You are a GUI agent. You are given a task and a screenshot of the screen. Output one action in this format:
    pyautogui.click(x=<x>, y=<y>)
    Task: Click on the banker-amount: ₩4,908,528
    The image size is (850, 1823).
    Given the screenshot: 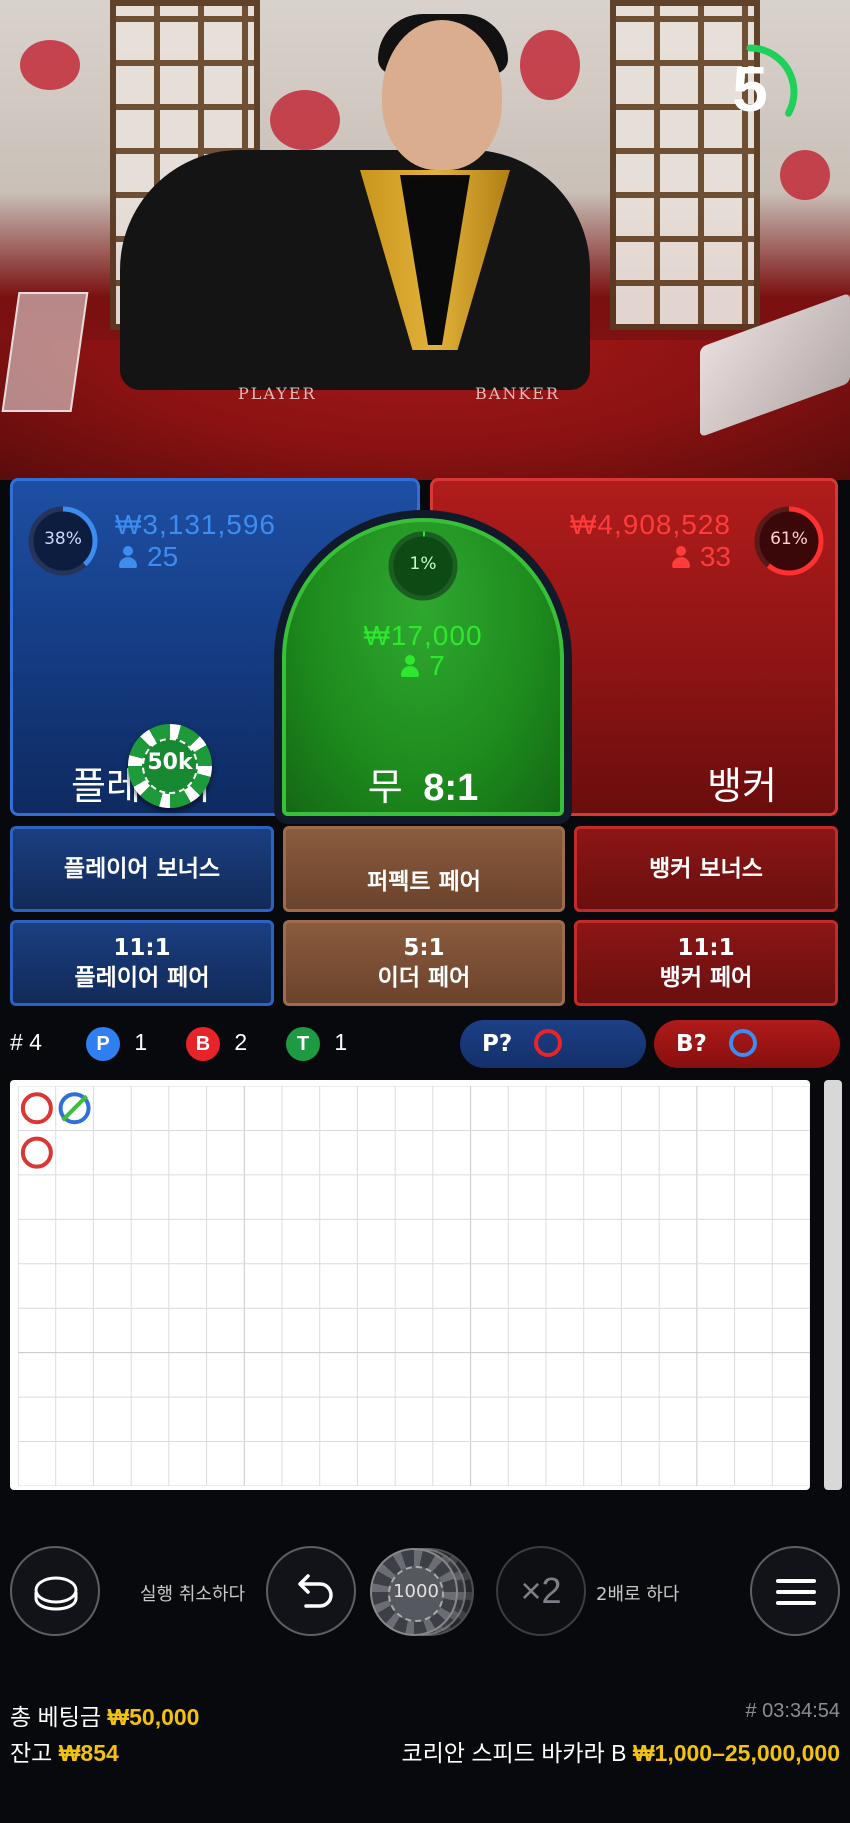 What is the action you would take?
    pyautogui.click(x=650, y=524)
    